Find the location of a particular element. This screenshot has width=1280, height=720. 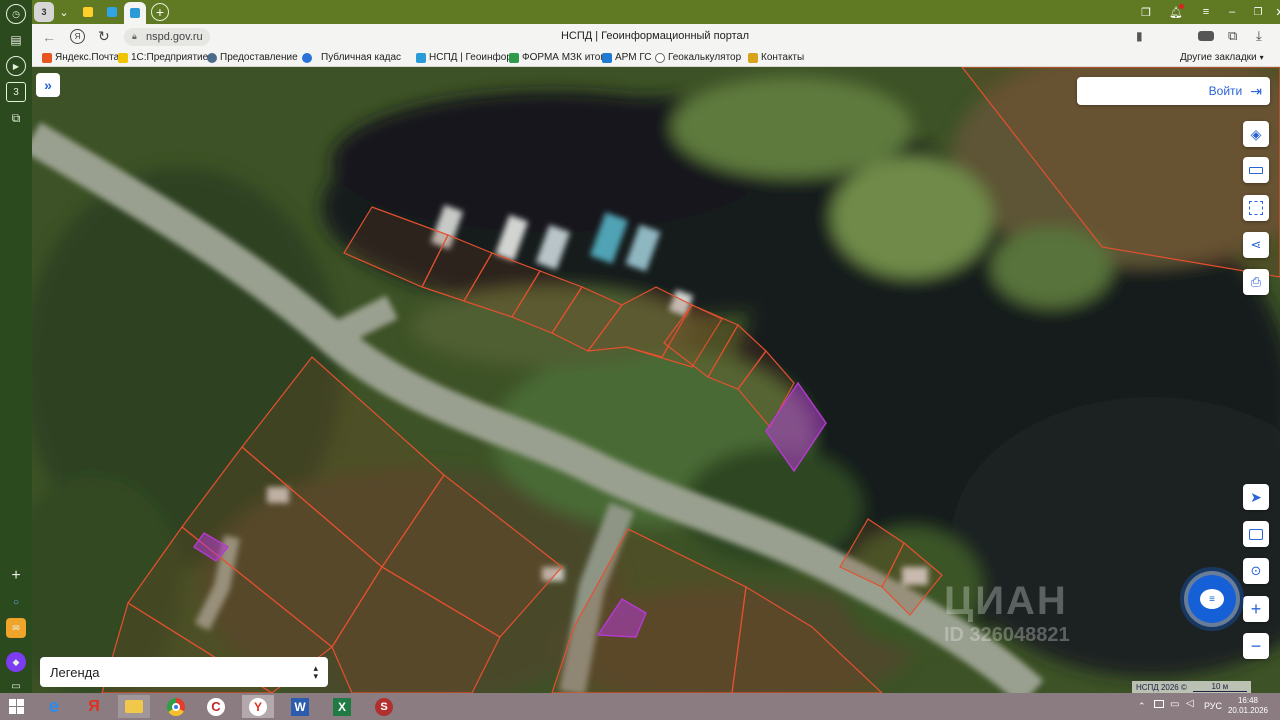

url-field: 🔒︎ nspd.gov.ru is located at coordinates (167, 37).